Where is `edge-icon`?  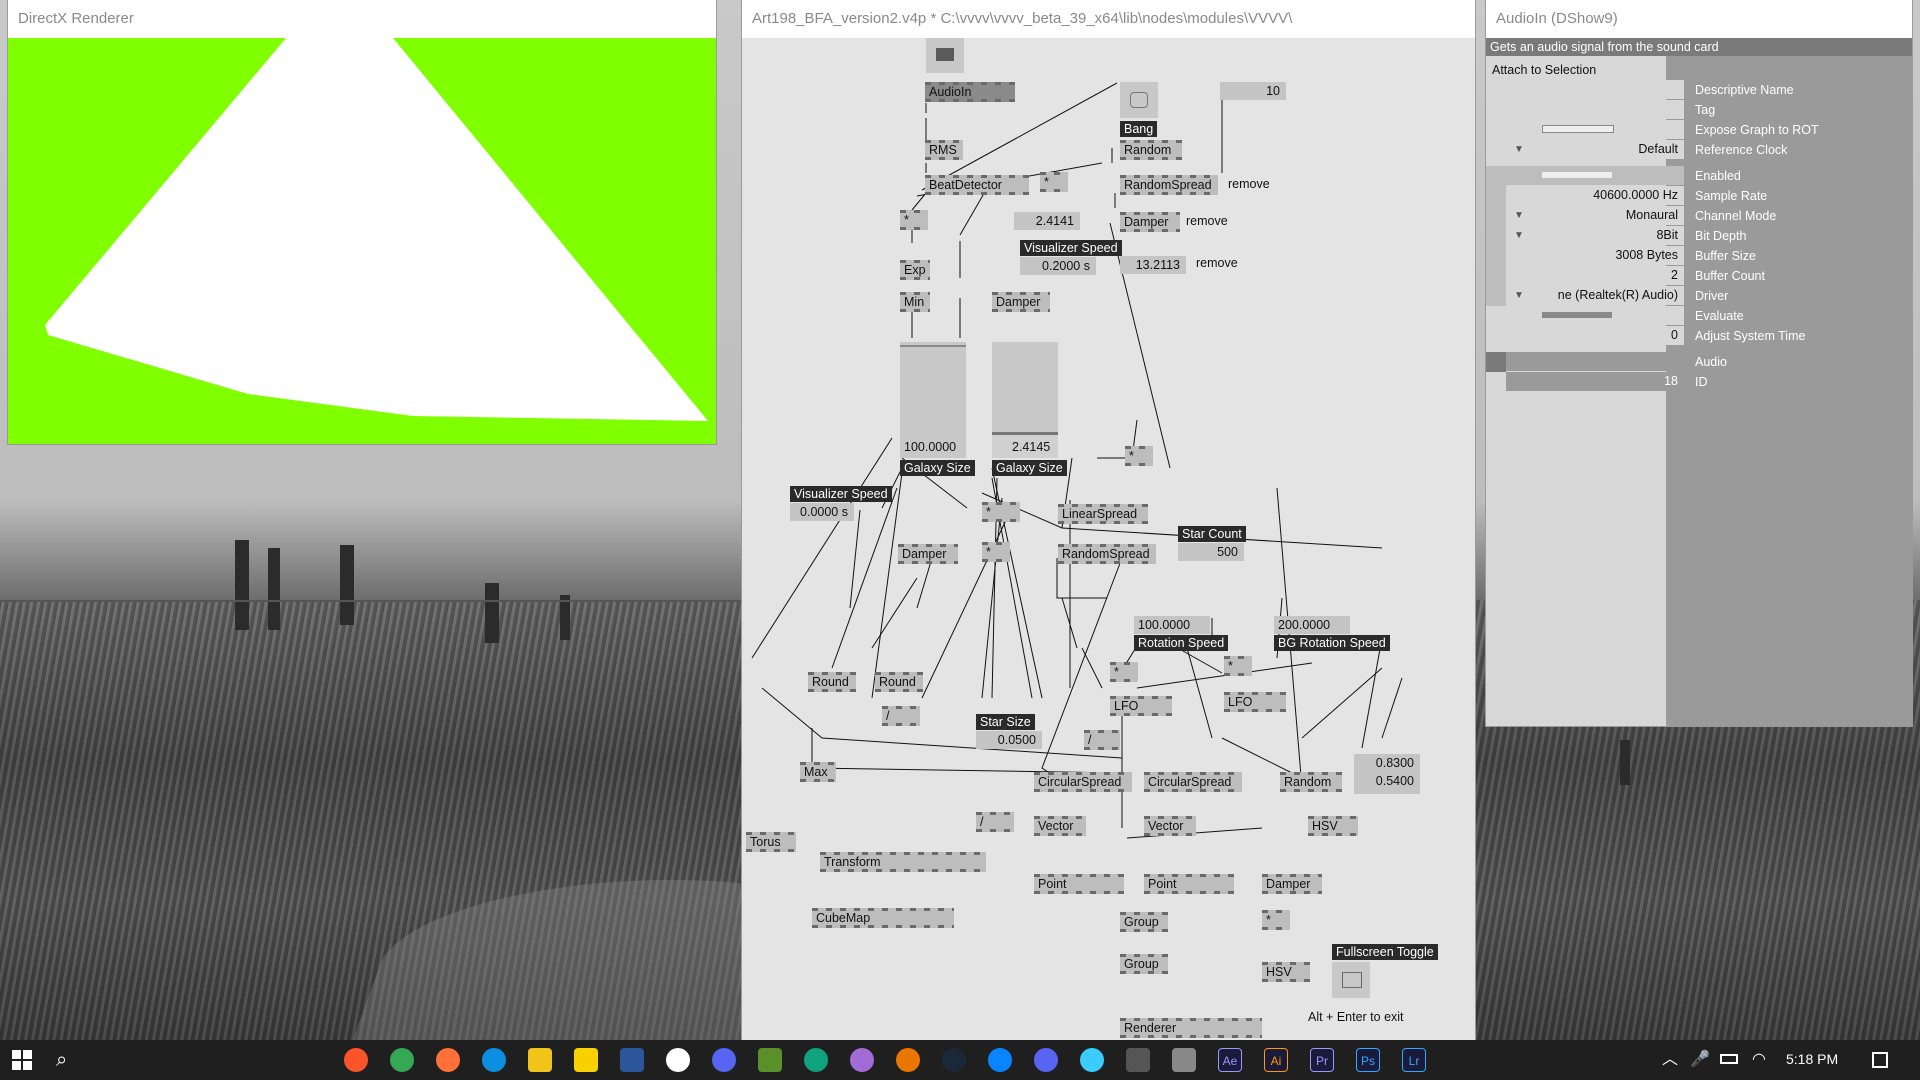
edge-icon is located at coordinates (494, 1060).